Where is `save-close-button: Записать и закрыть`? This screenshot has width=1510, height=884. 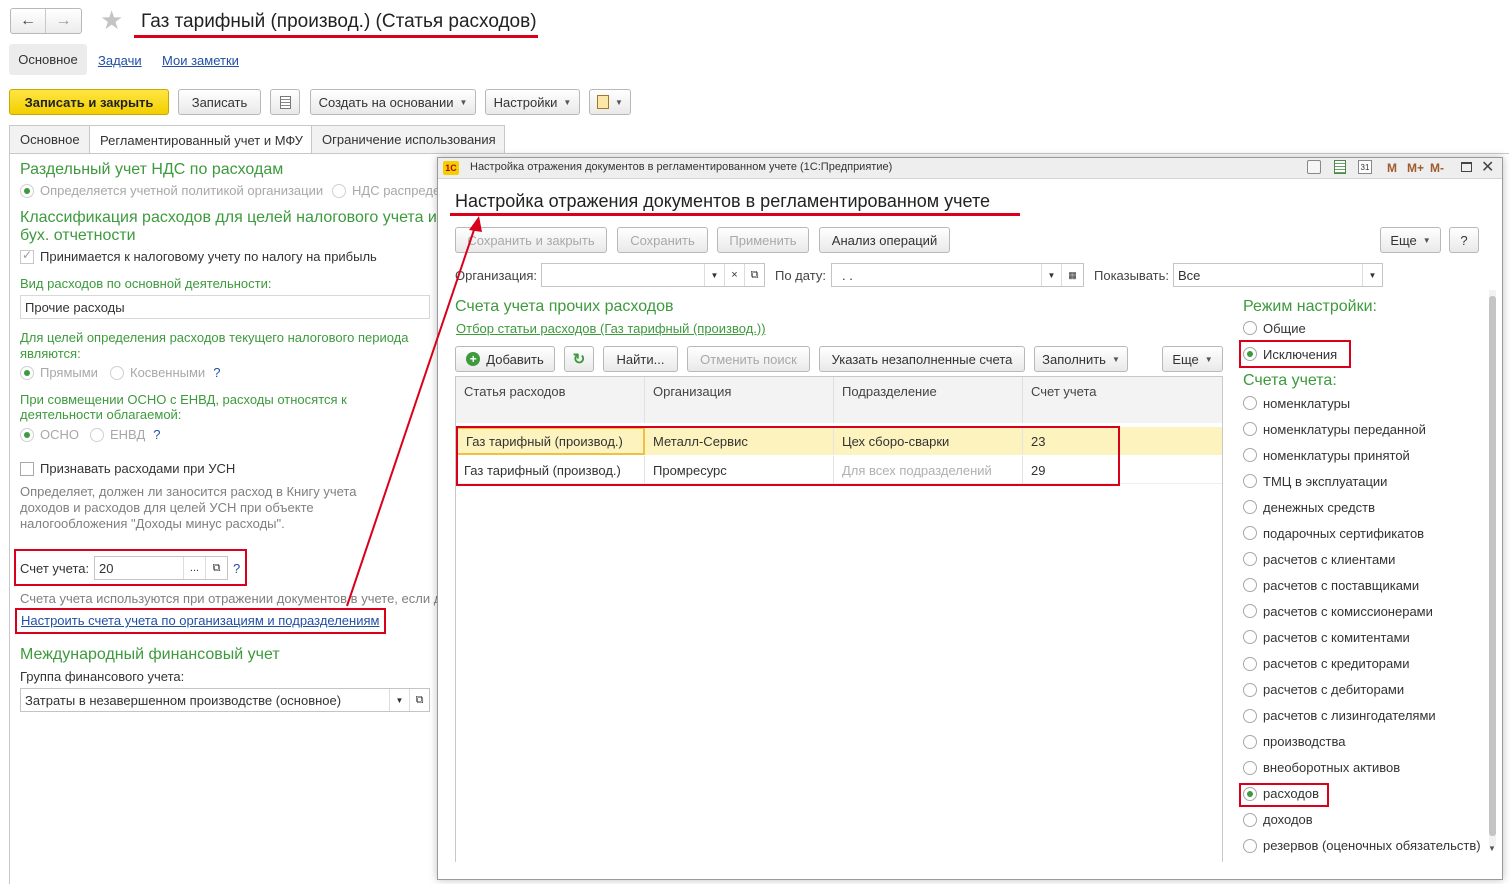
save-close-button: Записать и закрыть is located at coordinates (89, 102).